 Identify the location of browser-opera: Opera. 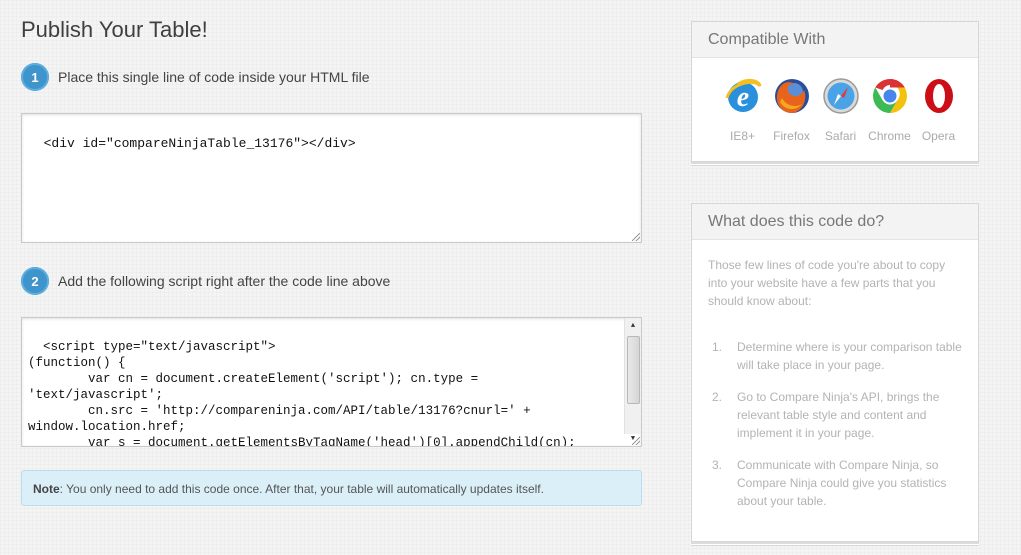
(938, 109).